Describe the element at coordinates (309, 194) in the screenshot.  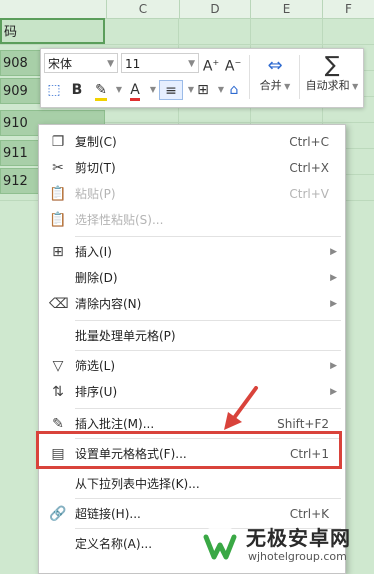
I see `menu-item-shortcut: Ctrl+V` at that location.